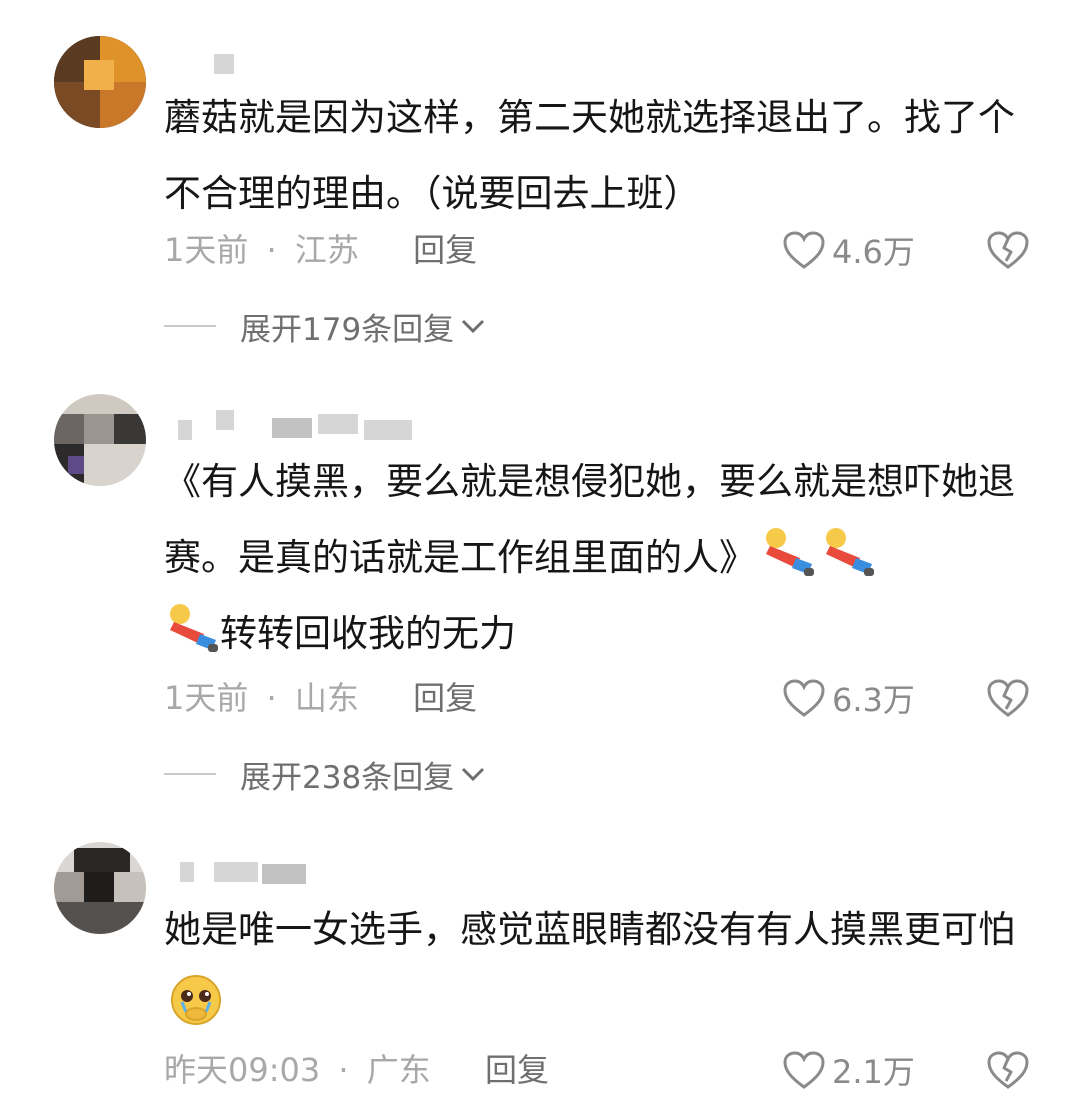 The width and height of the screenshot is (1080, 1107). I want to click on comment-time: 昨天09:03, so click(242, 1070).